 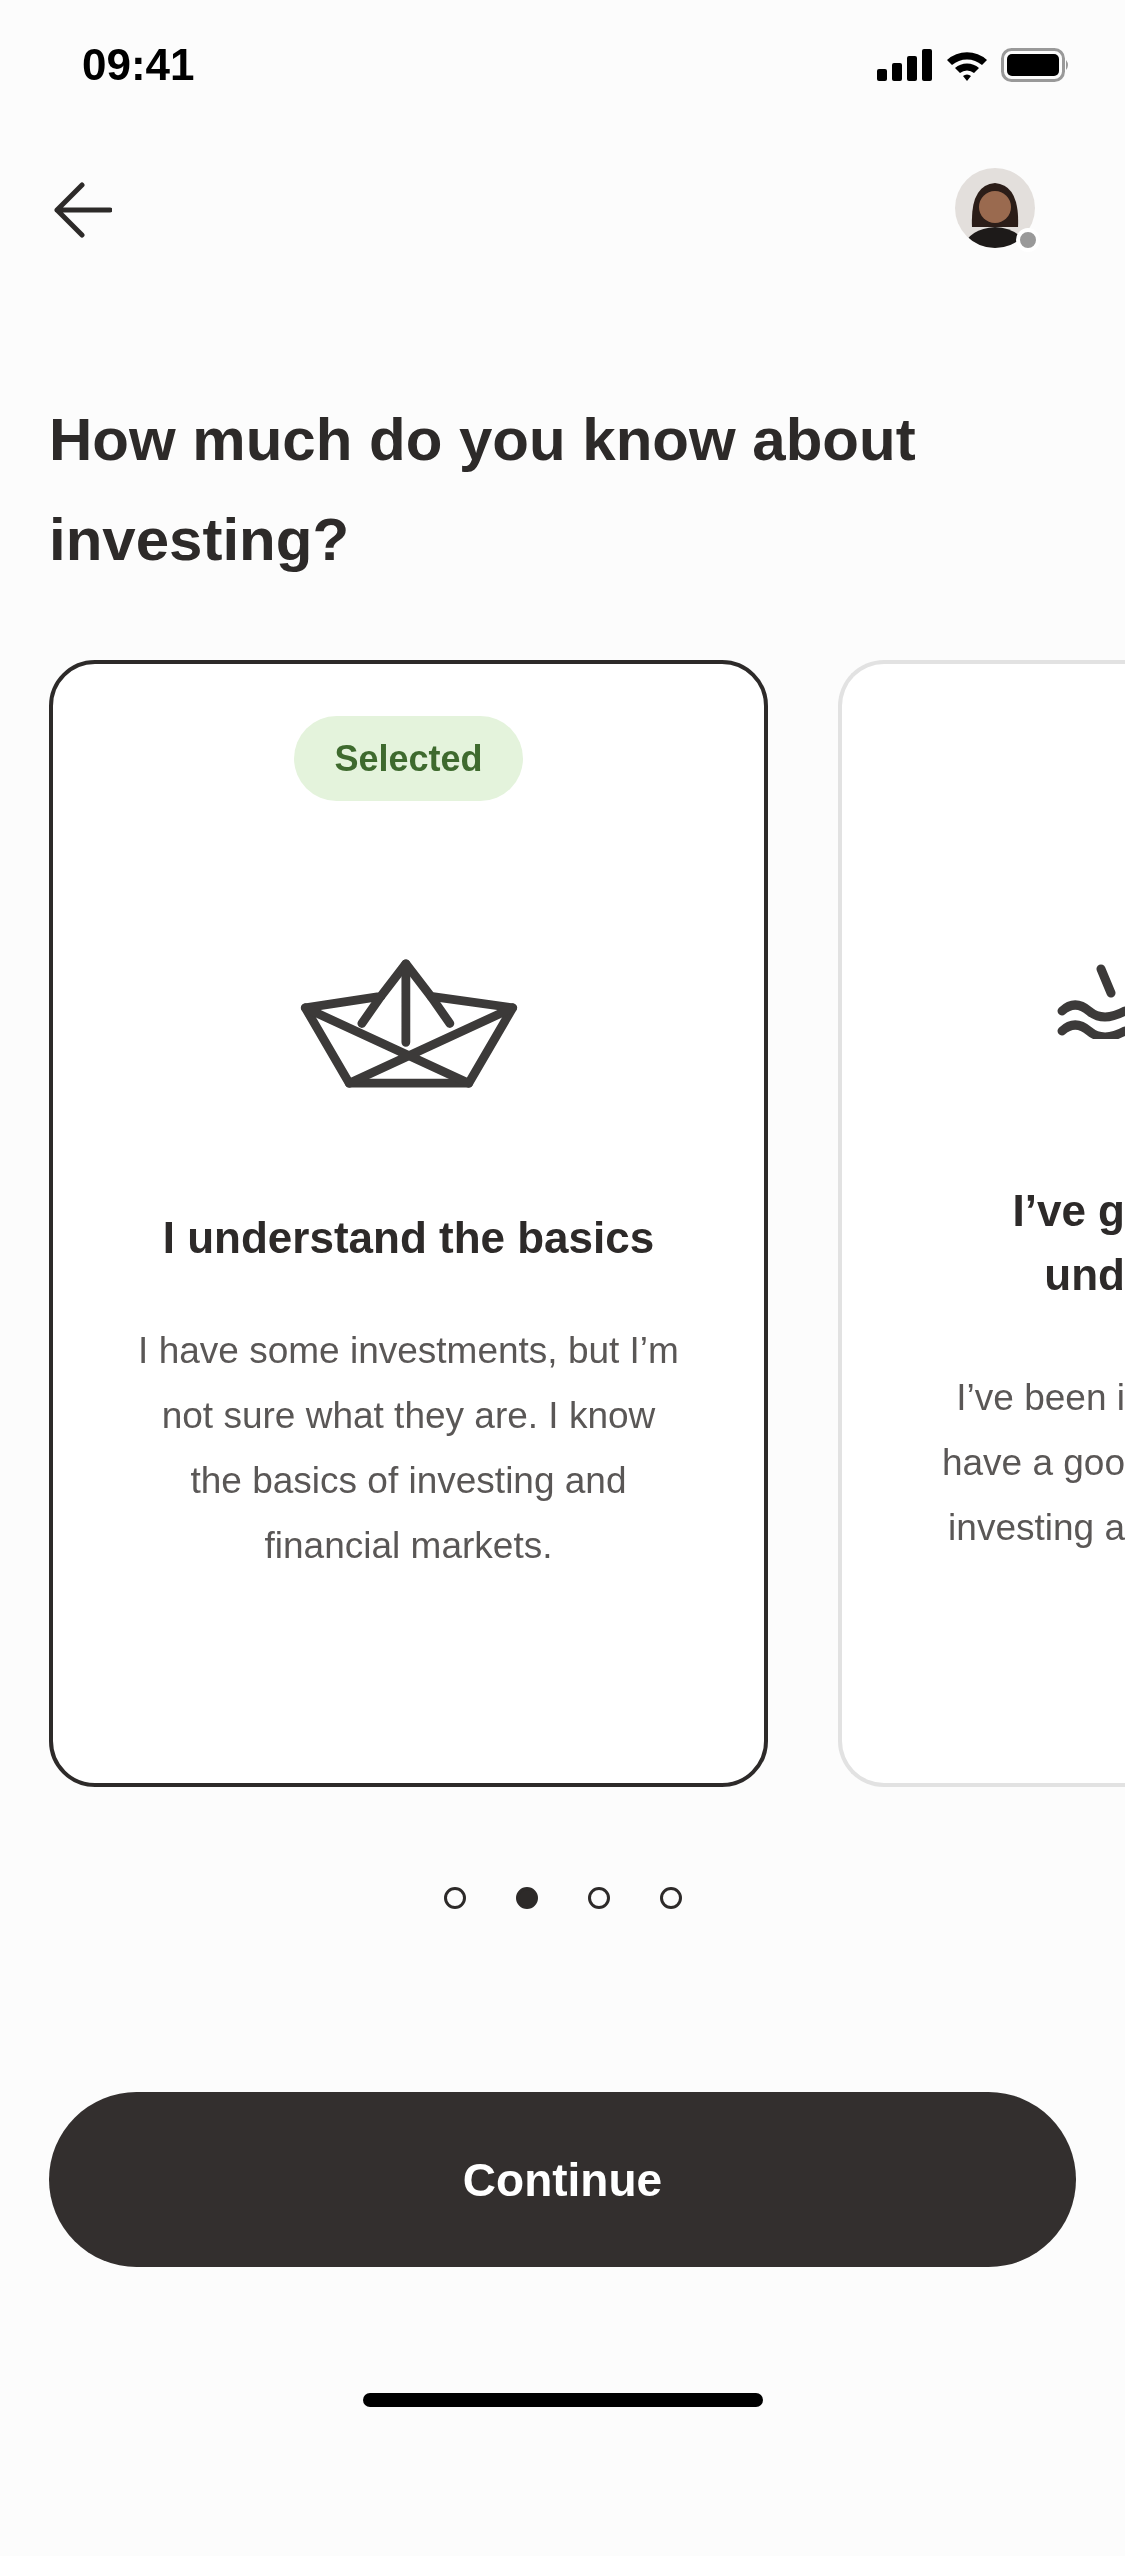 What do you see at coordinates (1068, 1211) in the screenshot?
I see `option-title: I’ve g` at bounding box center [1068, 1211].